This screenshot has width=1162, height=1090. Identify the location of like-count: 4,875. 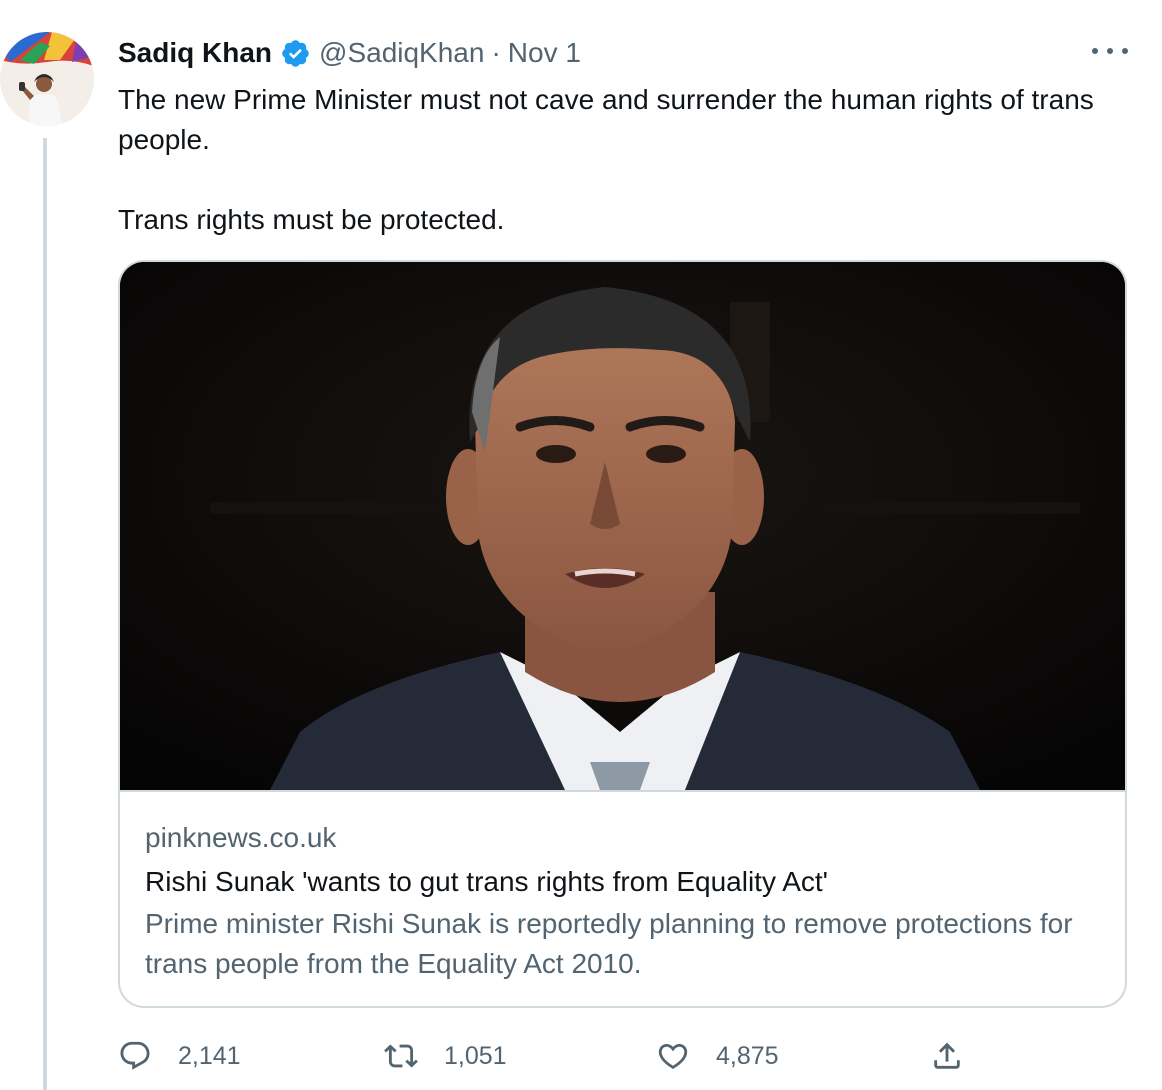
(747, 1055).